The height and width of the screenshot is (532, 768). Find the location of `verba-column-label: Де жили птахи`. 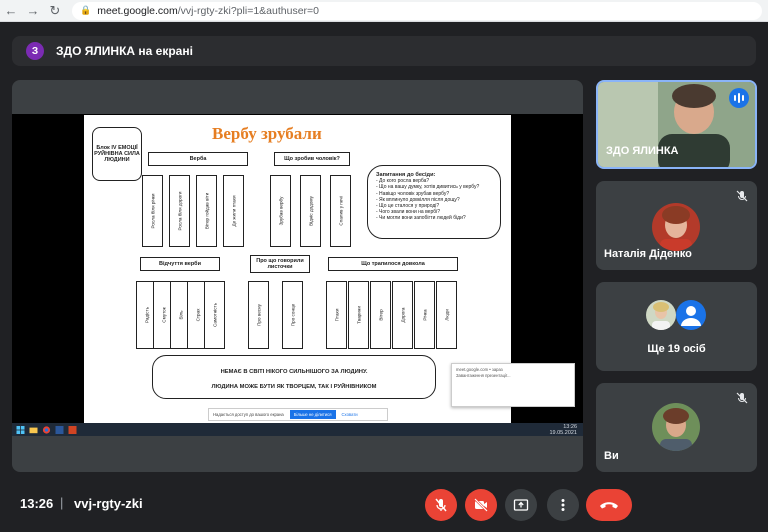

verba-column-label: Де жили птахи is located at coordinates (233, 211).